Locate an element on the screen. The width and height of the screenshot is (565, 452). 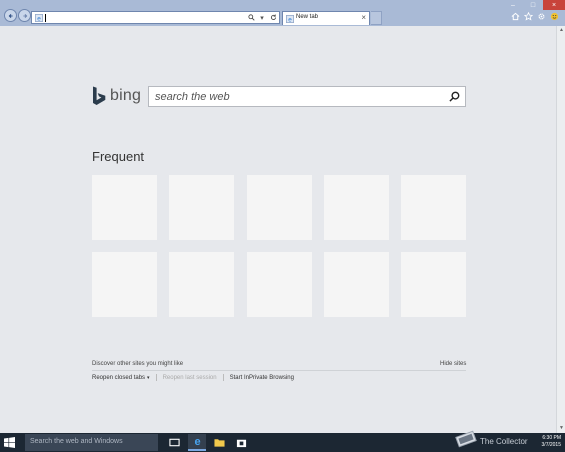
windows-start-icon is located at coordinates (9, 442).